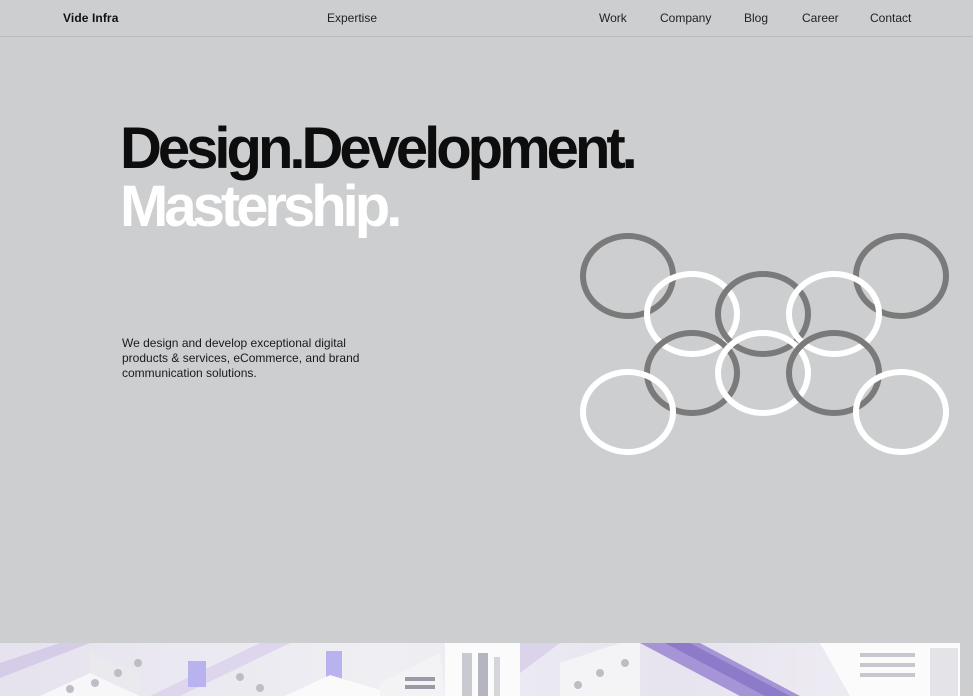 The height and width of the screenshot is (696, 973). Describe the element at coordinates (901, 276) in the screenshot. I see `ring-top-right` at that location.